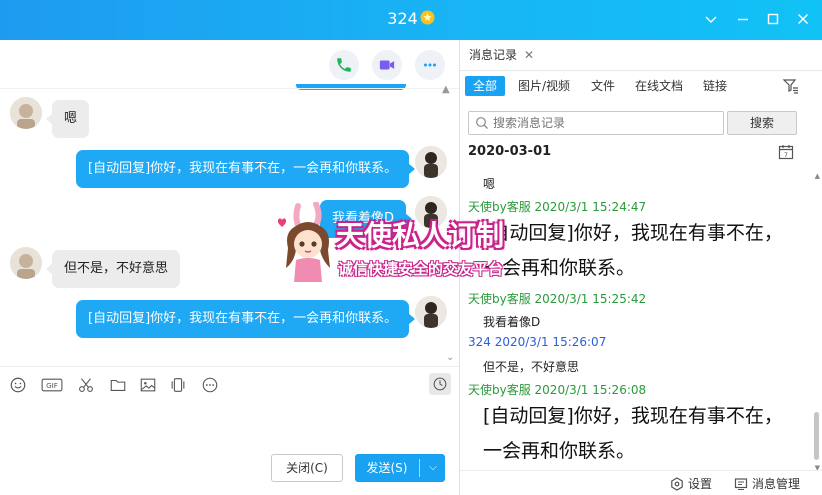 Image resolution: width=822 pixels, height=495 pixels. I want to click on clock-icon, so click(440, 384).